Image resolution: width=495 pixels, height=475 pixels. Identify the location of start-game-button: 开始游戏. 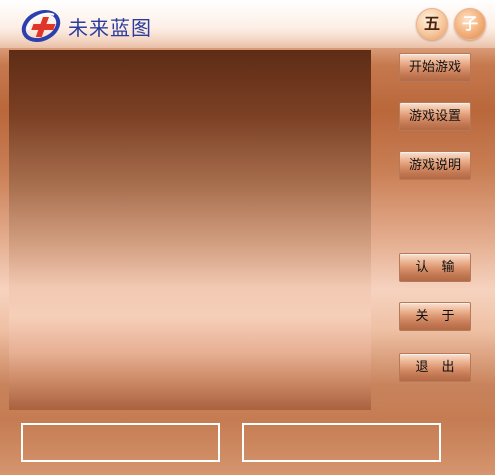
(435, 67).